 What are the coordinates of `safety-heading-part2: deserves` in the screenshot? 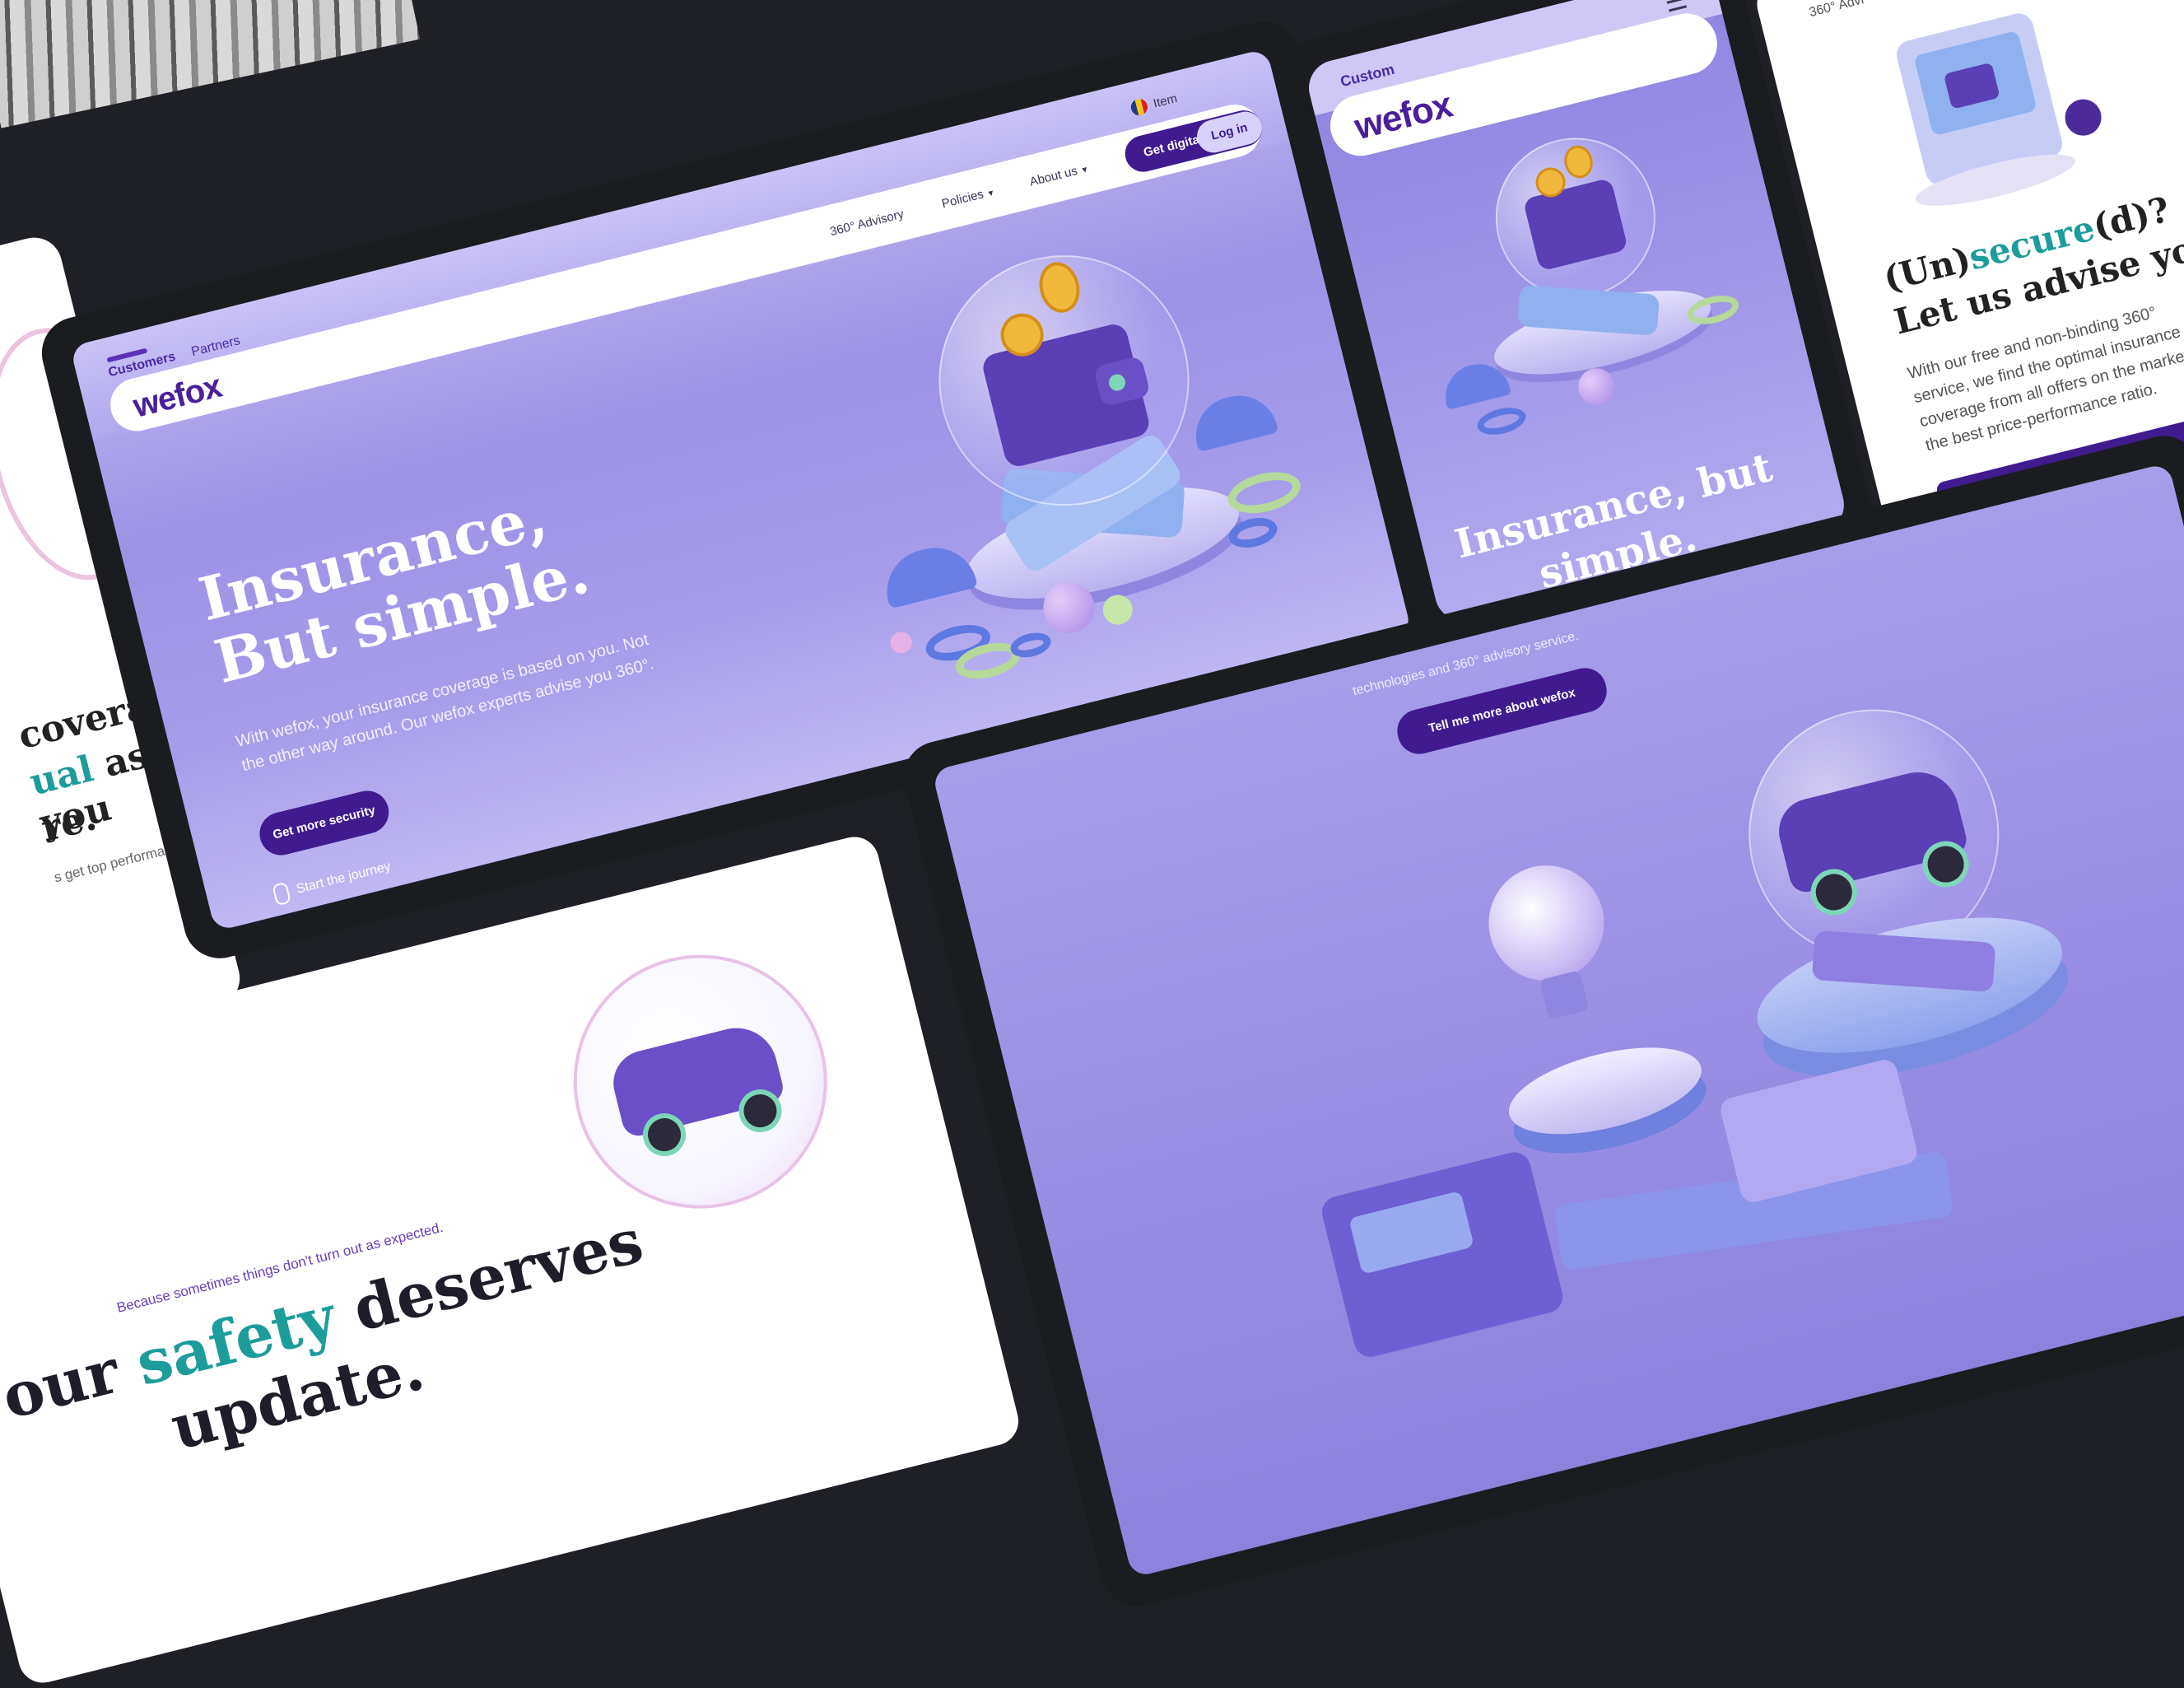 It's located at (487, 1278).